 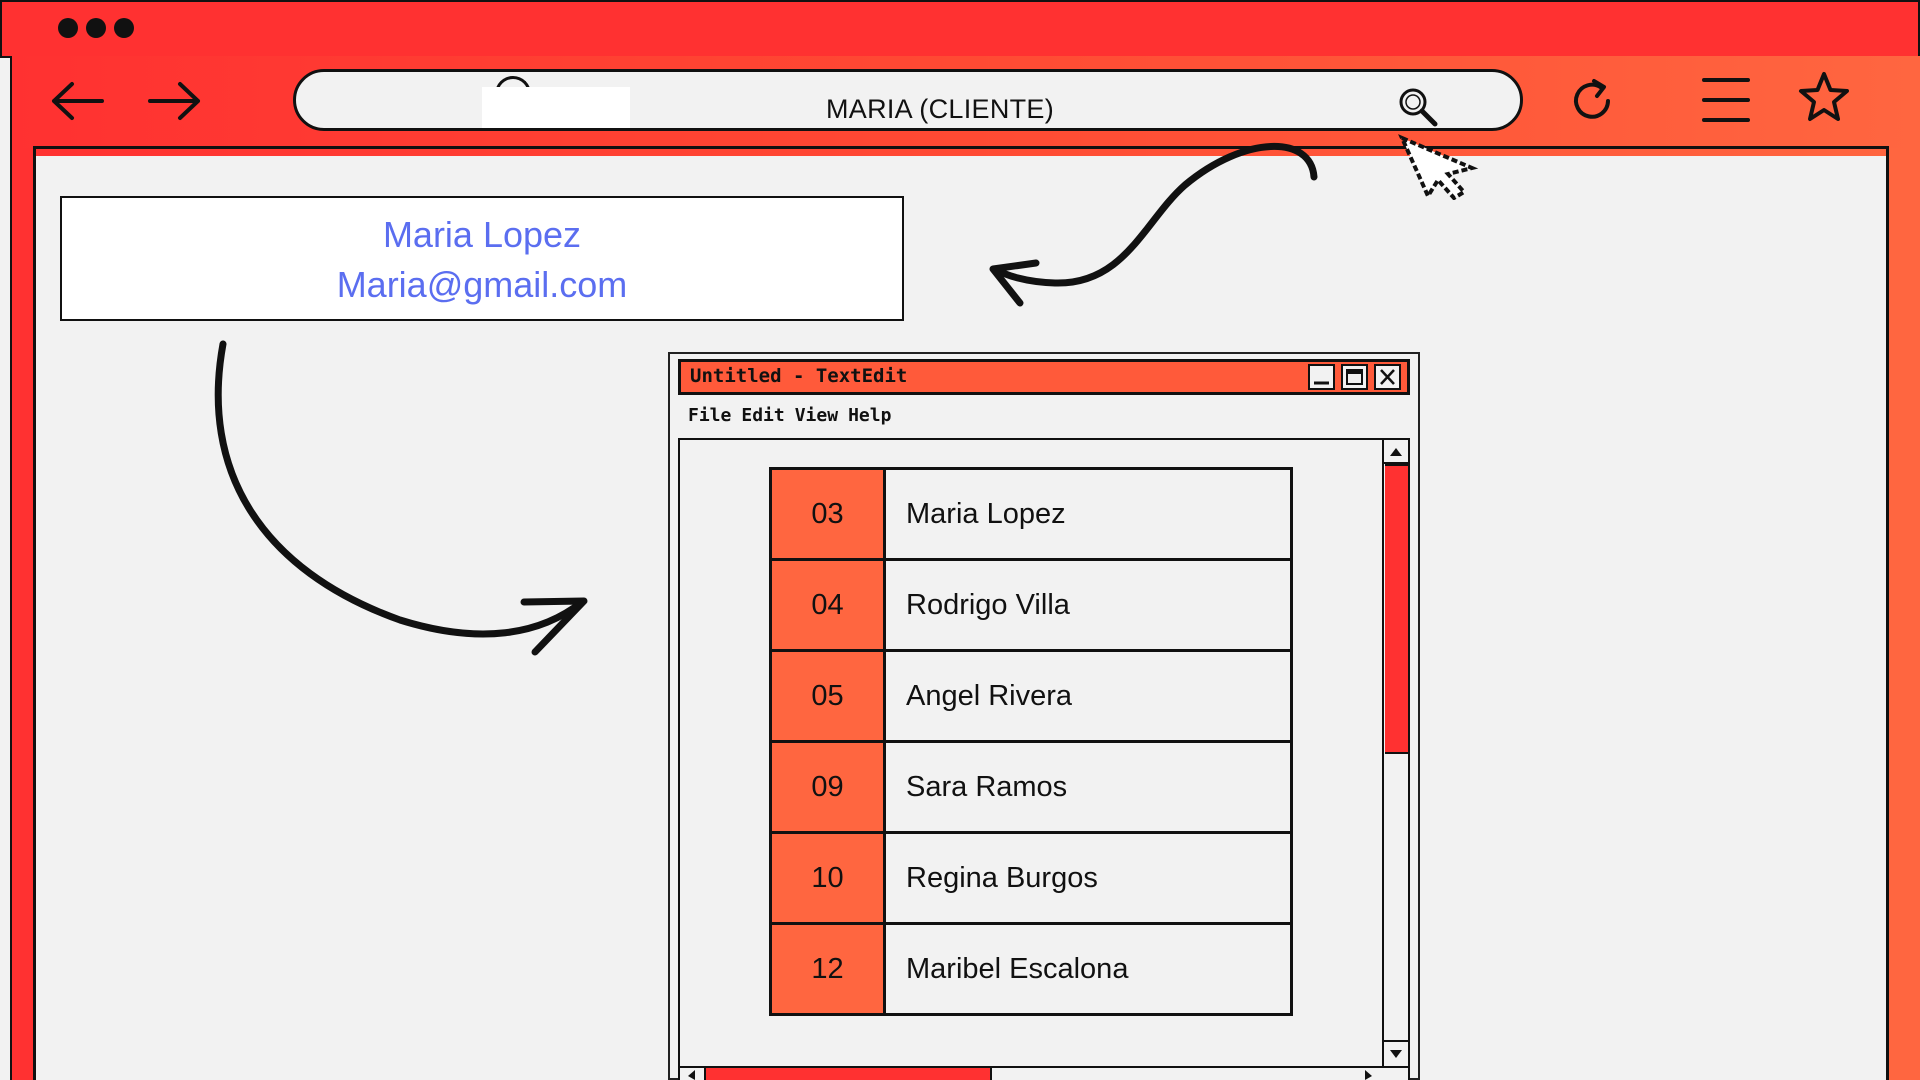 What do you see at coordinates (1438, 167) in the screenshot?
I see `cursor-icon` at bounding box center [1438, 167].